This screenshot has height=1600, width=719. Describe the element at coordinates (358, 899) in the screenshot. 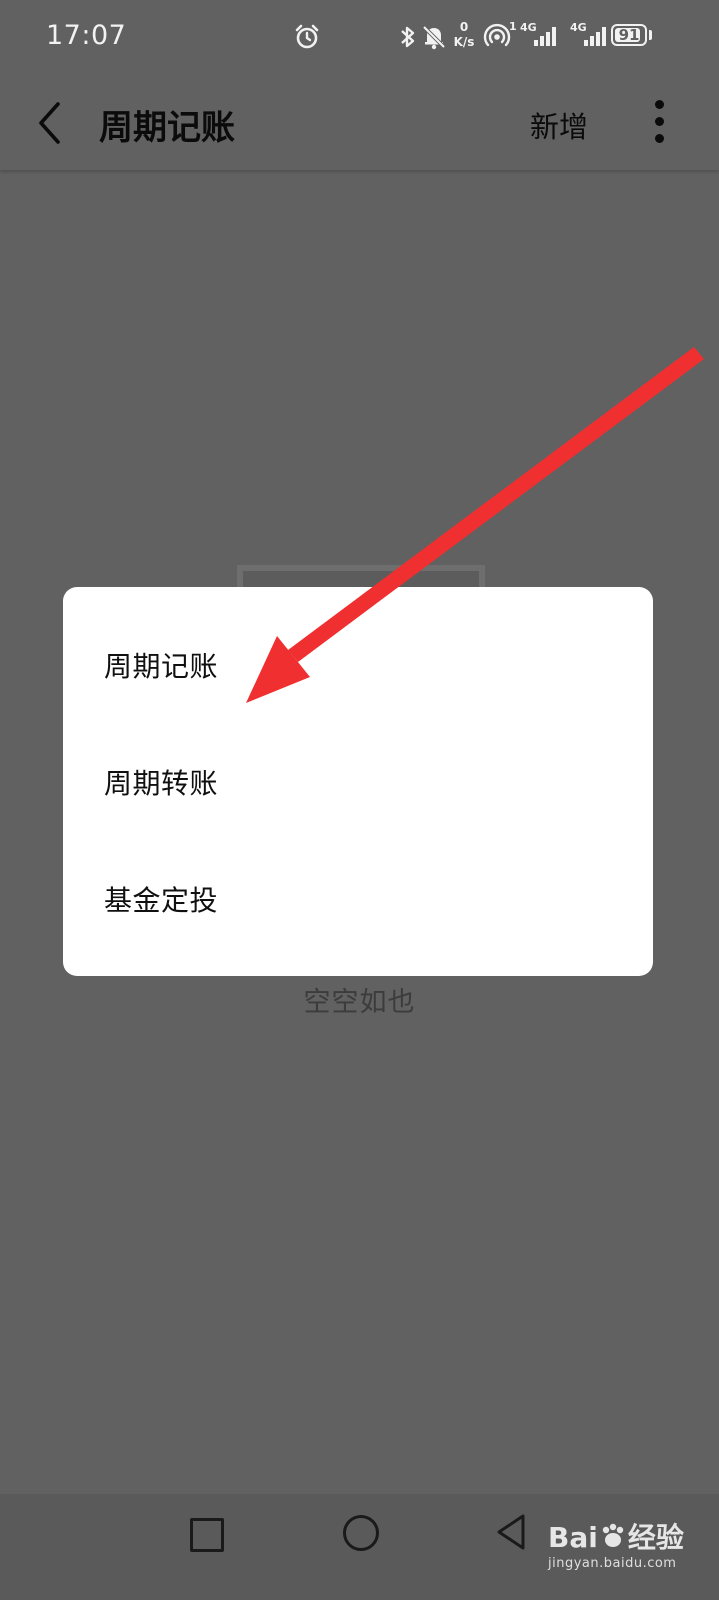

I see `dialog-item-fund-investment: 基金定投` at that location.